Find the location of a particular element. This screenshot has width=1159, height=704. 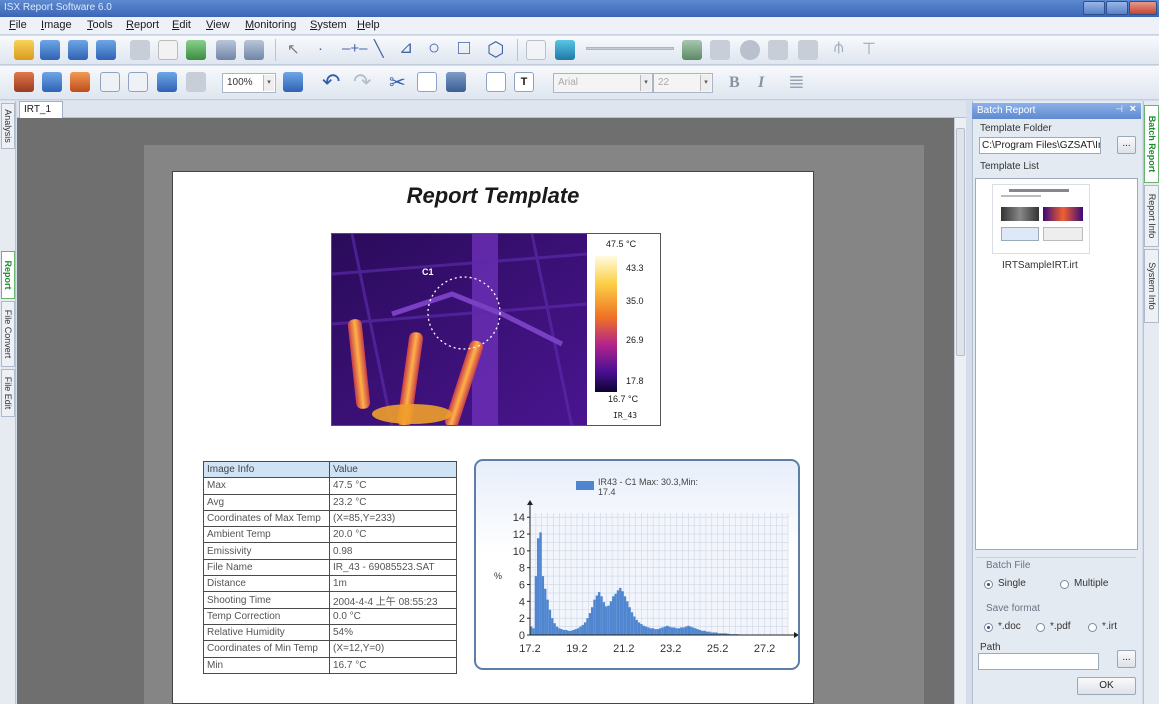

open-folder-icon is located at coordinates (24, 50).